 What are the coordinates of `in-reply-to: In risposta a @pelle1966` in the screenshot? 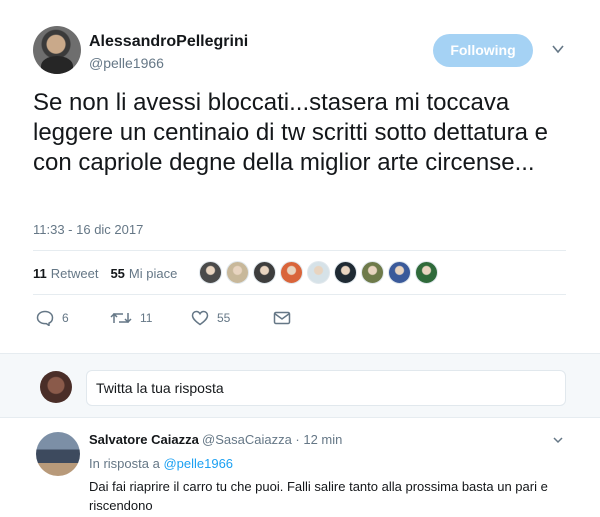 It's located at (161, 463).